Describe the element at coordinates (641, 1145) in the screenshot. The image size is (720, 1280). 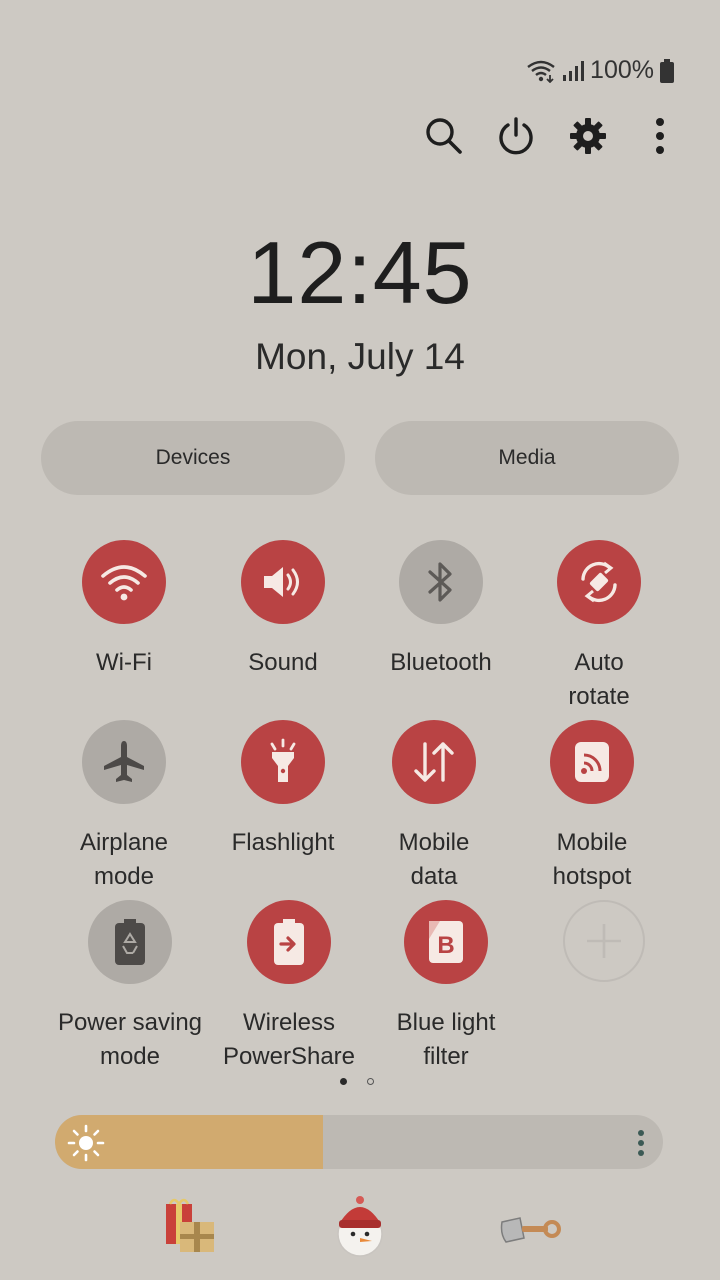
I see `brightness-more-icon` at that location.